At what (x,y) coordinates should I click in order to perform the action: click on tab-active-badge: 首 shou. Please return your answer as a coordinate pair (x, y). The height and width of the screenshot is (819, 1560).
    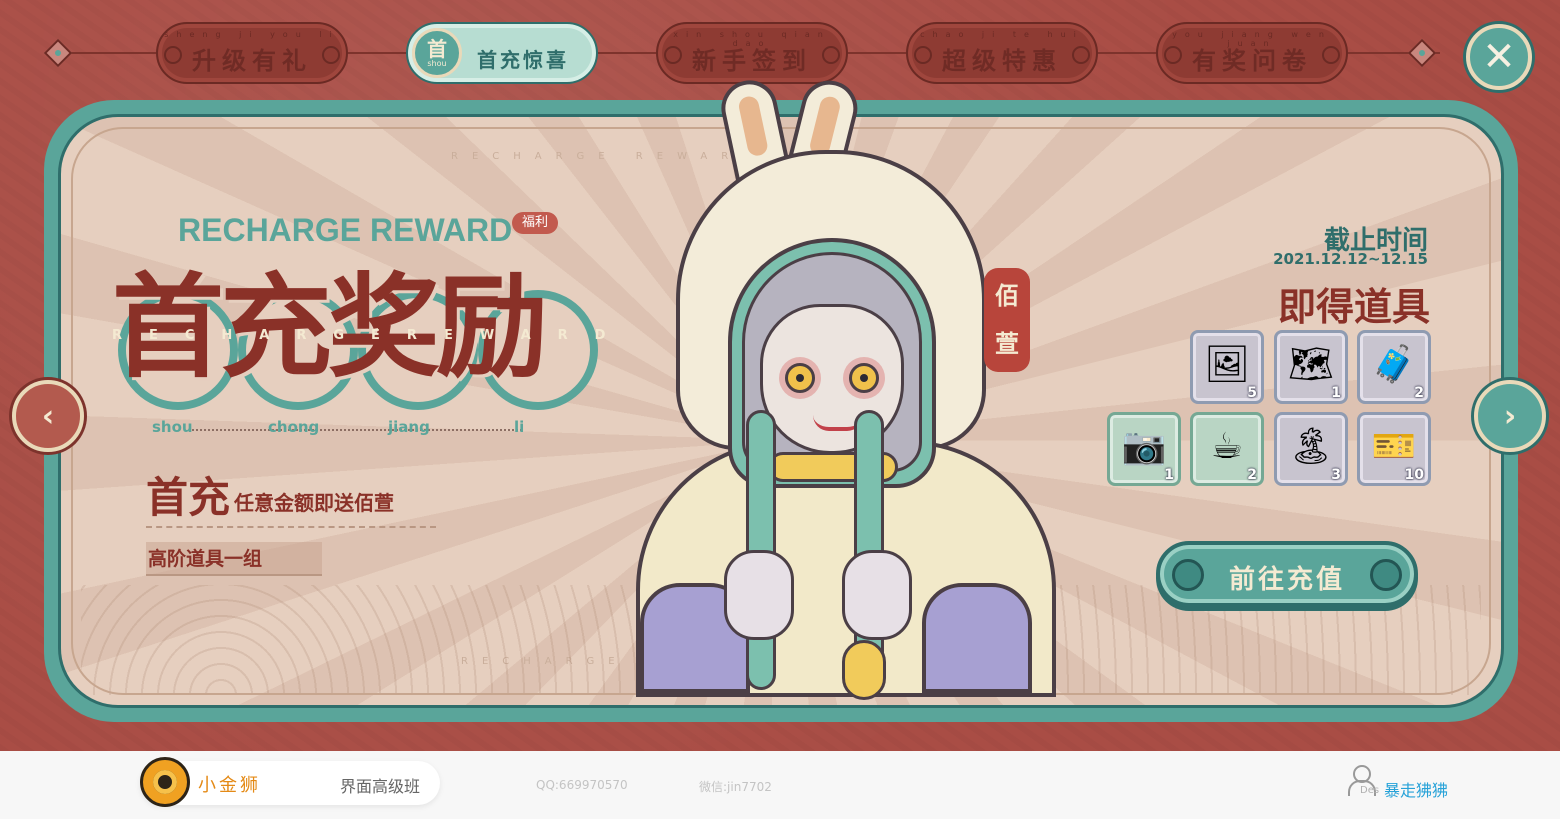
    Looking at the image, I should click on (437, 53).